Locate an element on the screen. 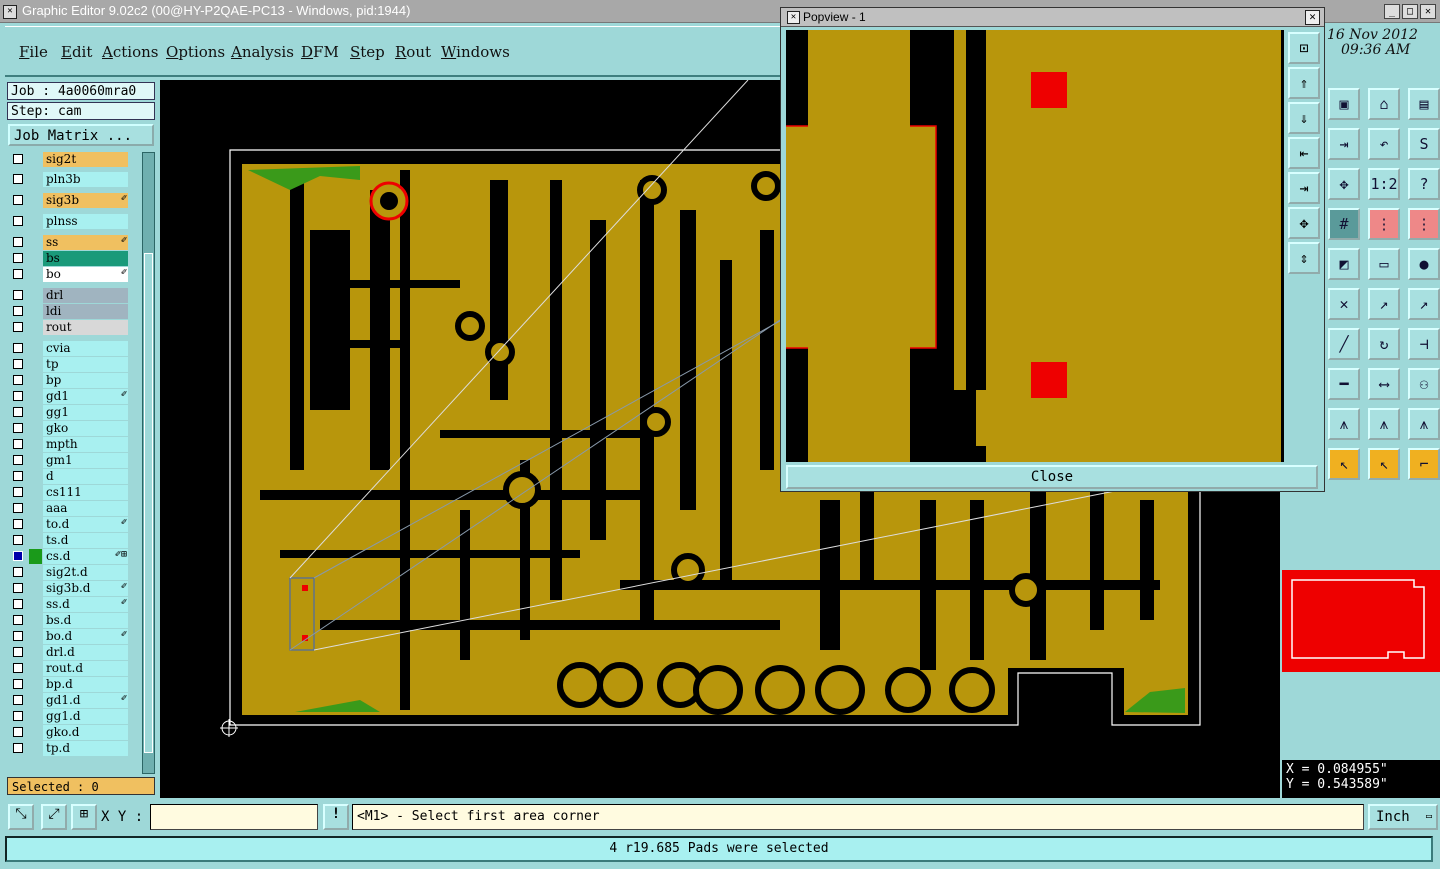 The width and height of the screenshot is (1440, 869). edit-shape-tool-button: ◩ is located at coordinates (1344, 264).